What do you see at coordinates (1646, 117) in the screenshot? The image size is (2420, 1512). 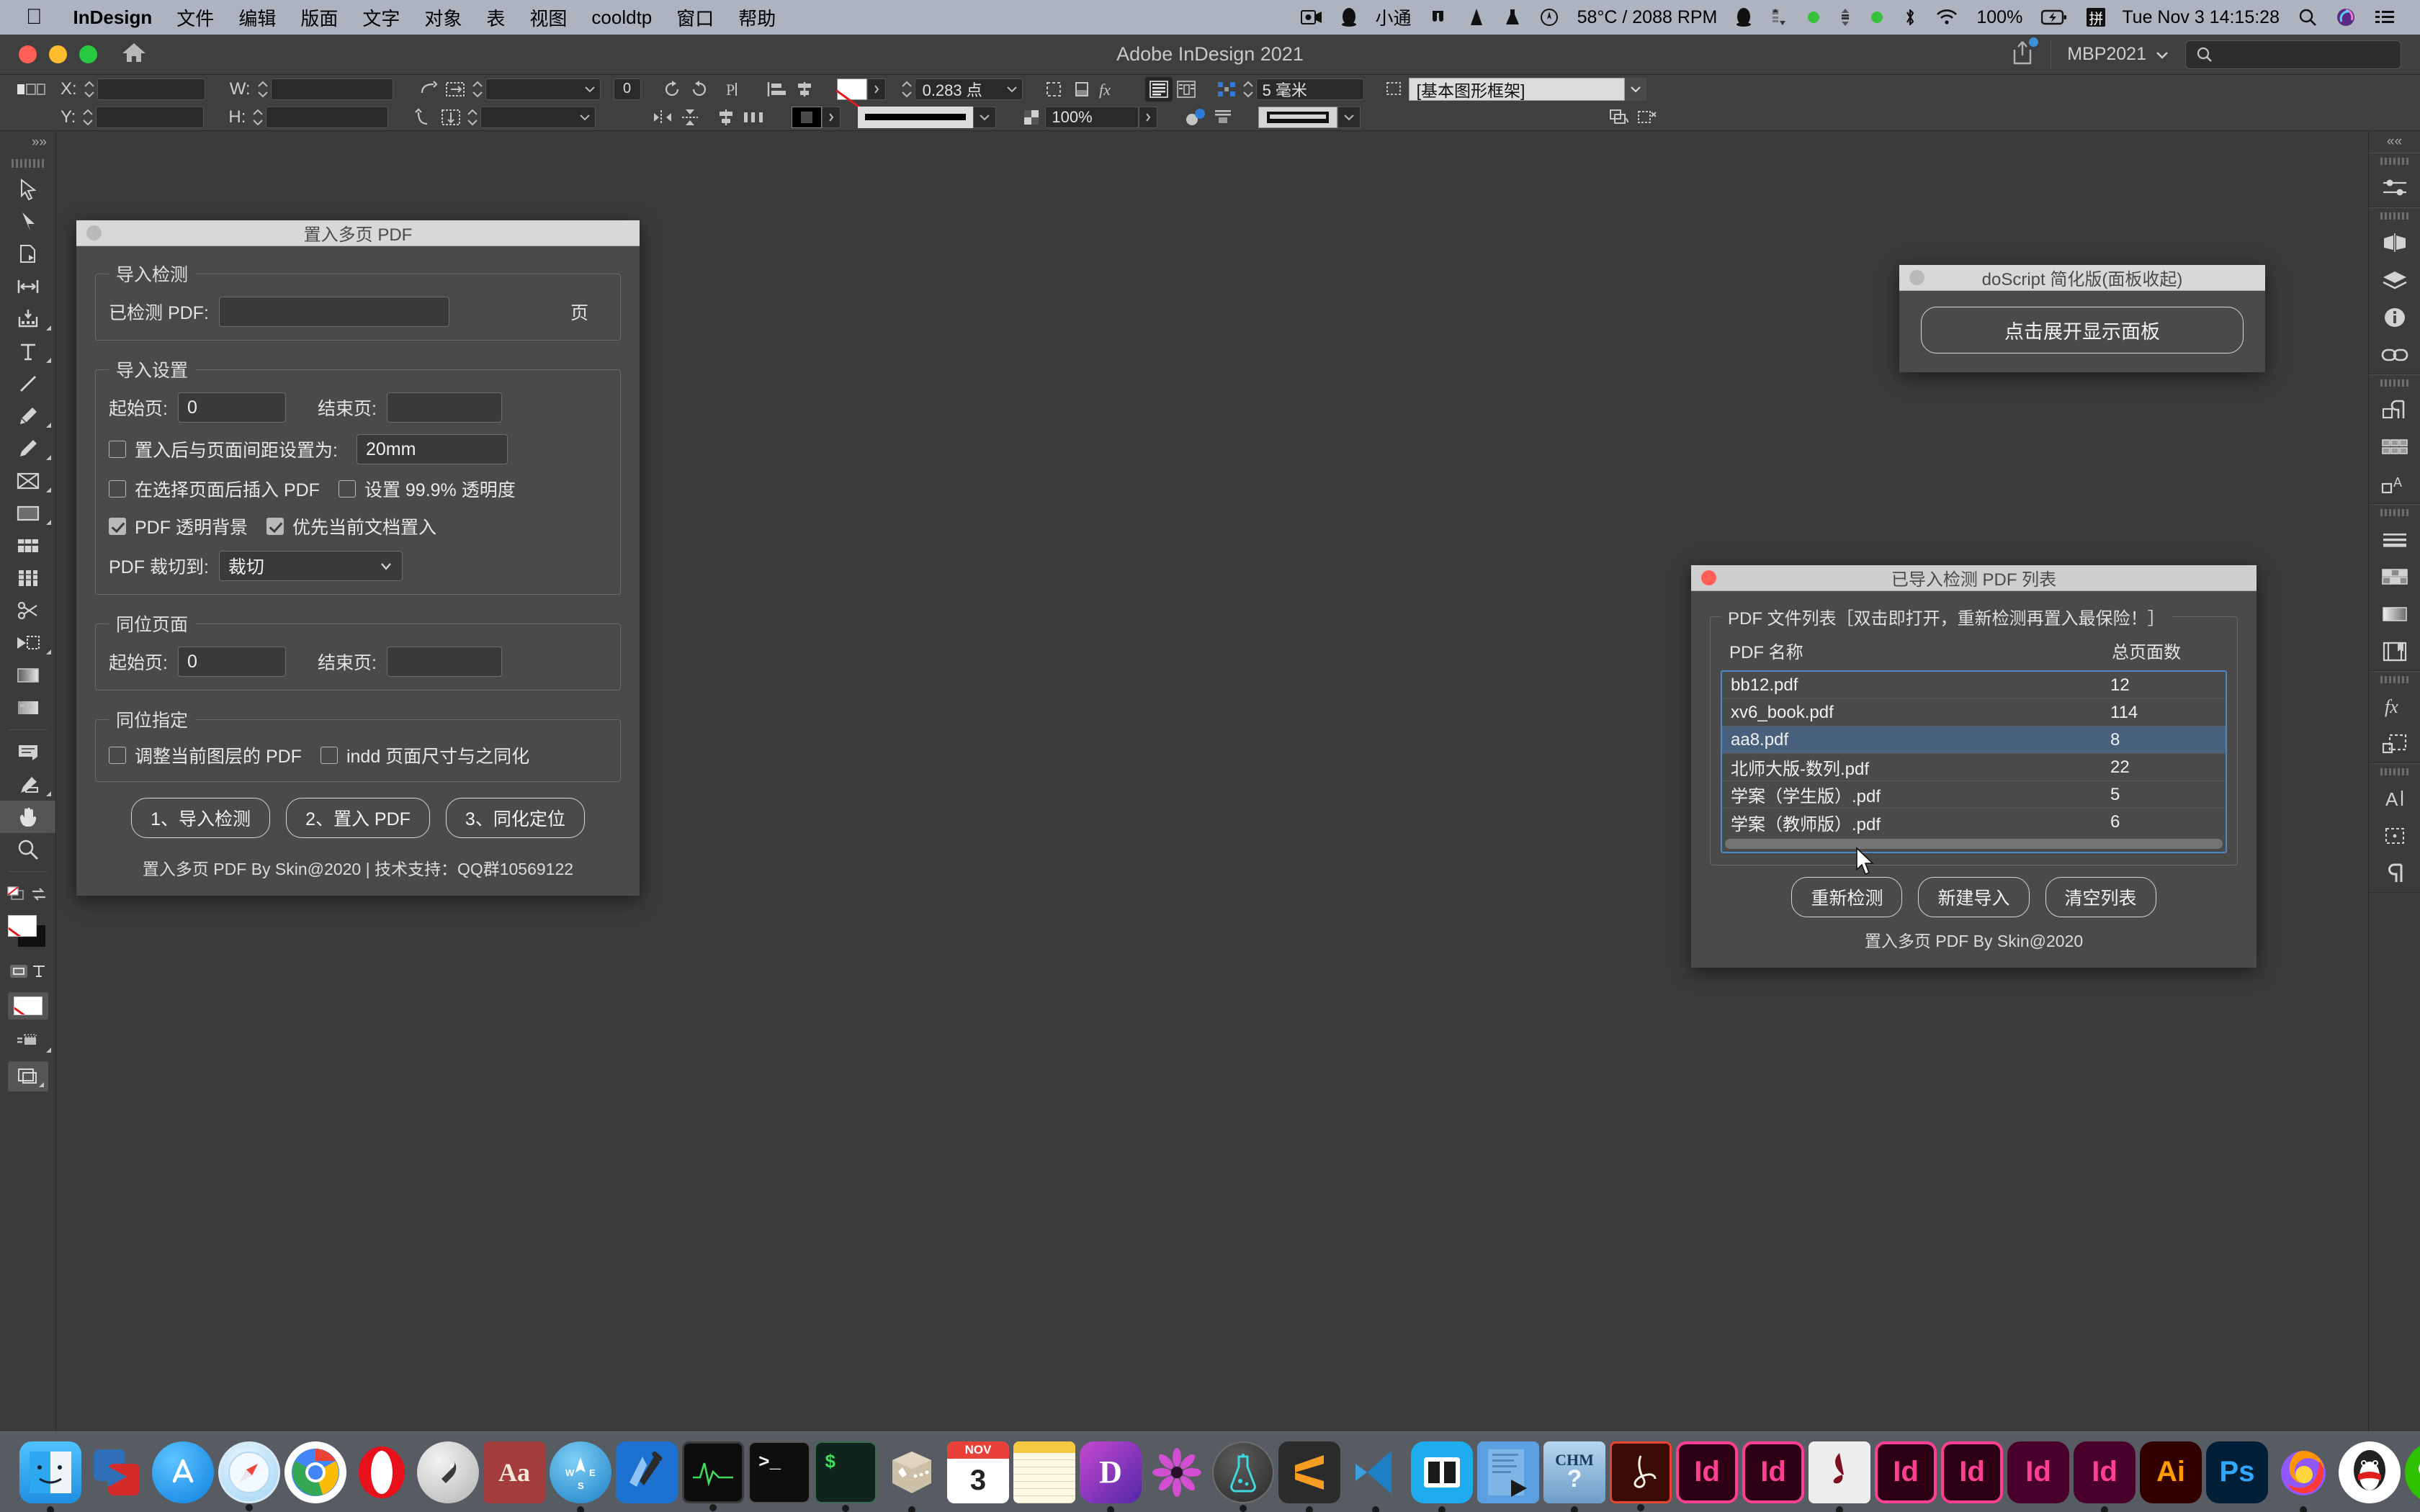 I see `release-content-icon` at bounding box center [1646, 117].